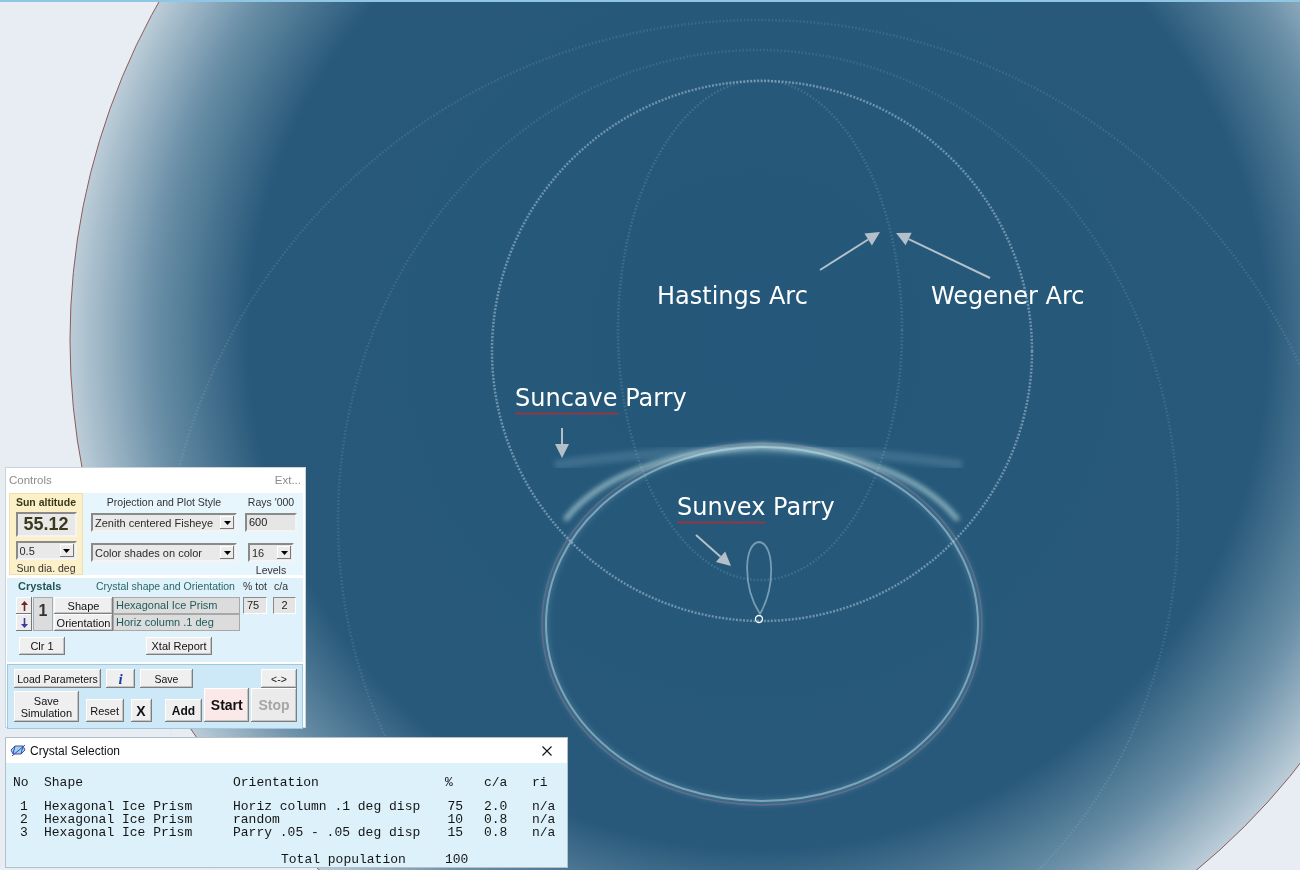 This screenshot has width=1300, height=870. Describe the element at coordinates (30, 480) in the screenshot. I see `window-title: Controls` at that location.